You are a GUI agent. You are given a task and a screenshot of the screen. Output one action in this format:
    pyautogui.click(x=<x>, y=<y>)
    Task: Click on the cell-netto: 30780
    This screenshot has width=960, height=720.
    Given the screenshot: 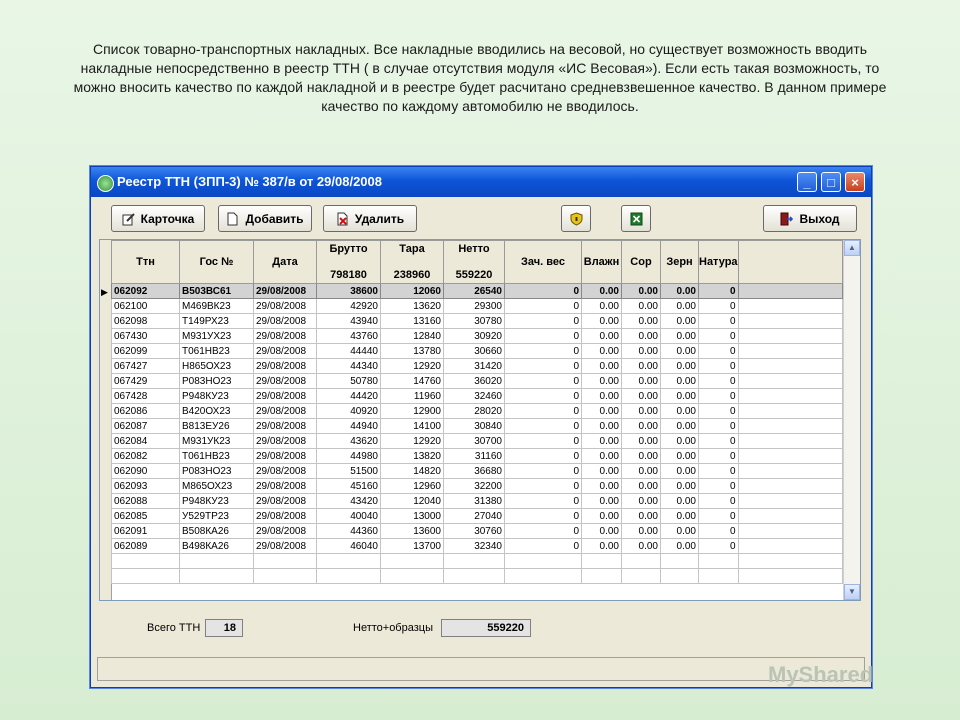 What is the action you would take?
    pyautogui.click(x=474, y=321)
    